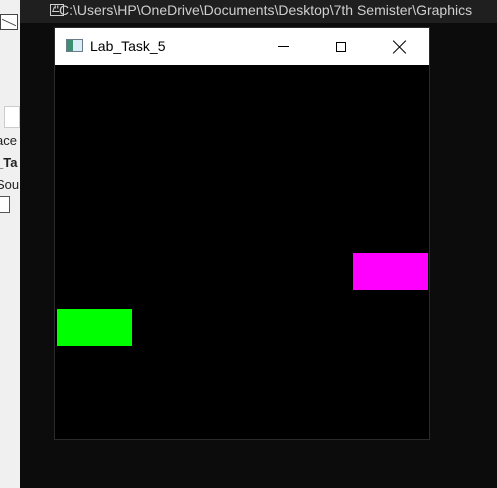 This screenshot has height=488, width=497. What do you see at coordinates (5, 204) in the screenshot?
I see `document-icon` at bounding box center [5, 204].